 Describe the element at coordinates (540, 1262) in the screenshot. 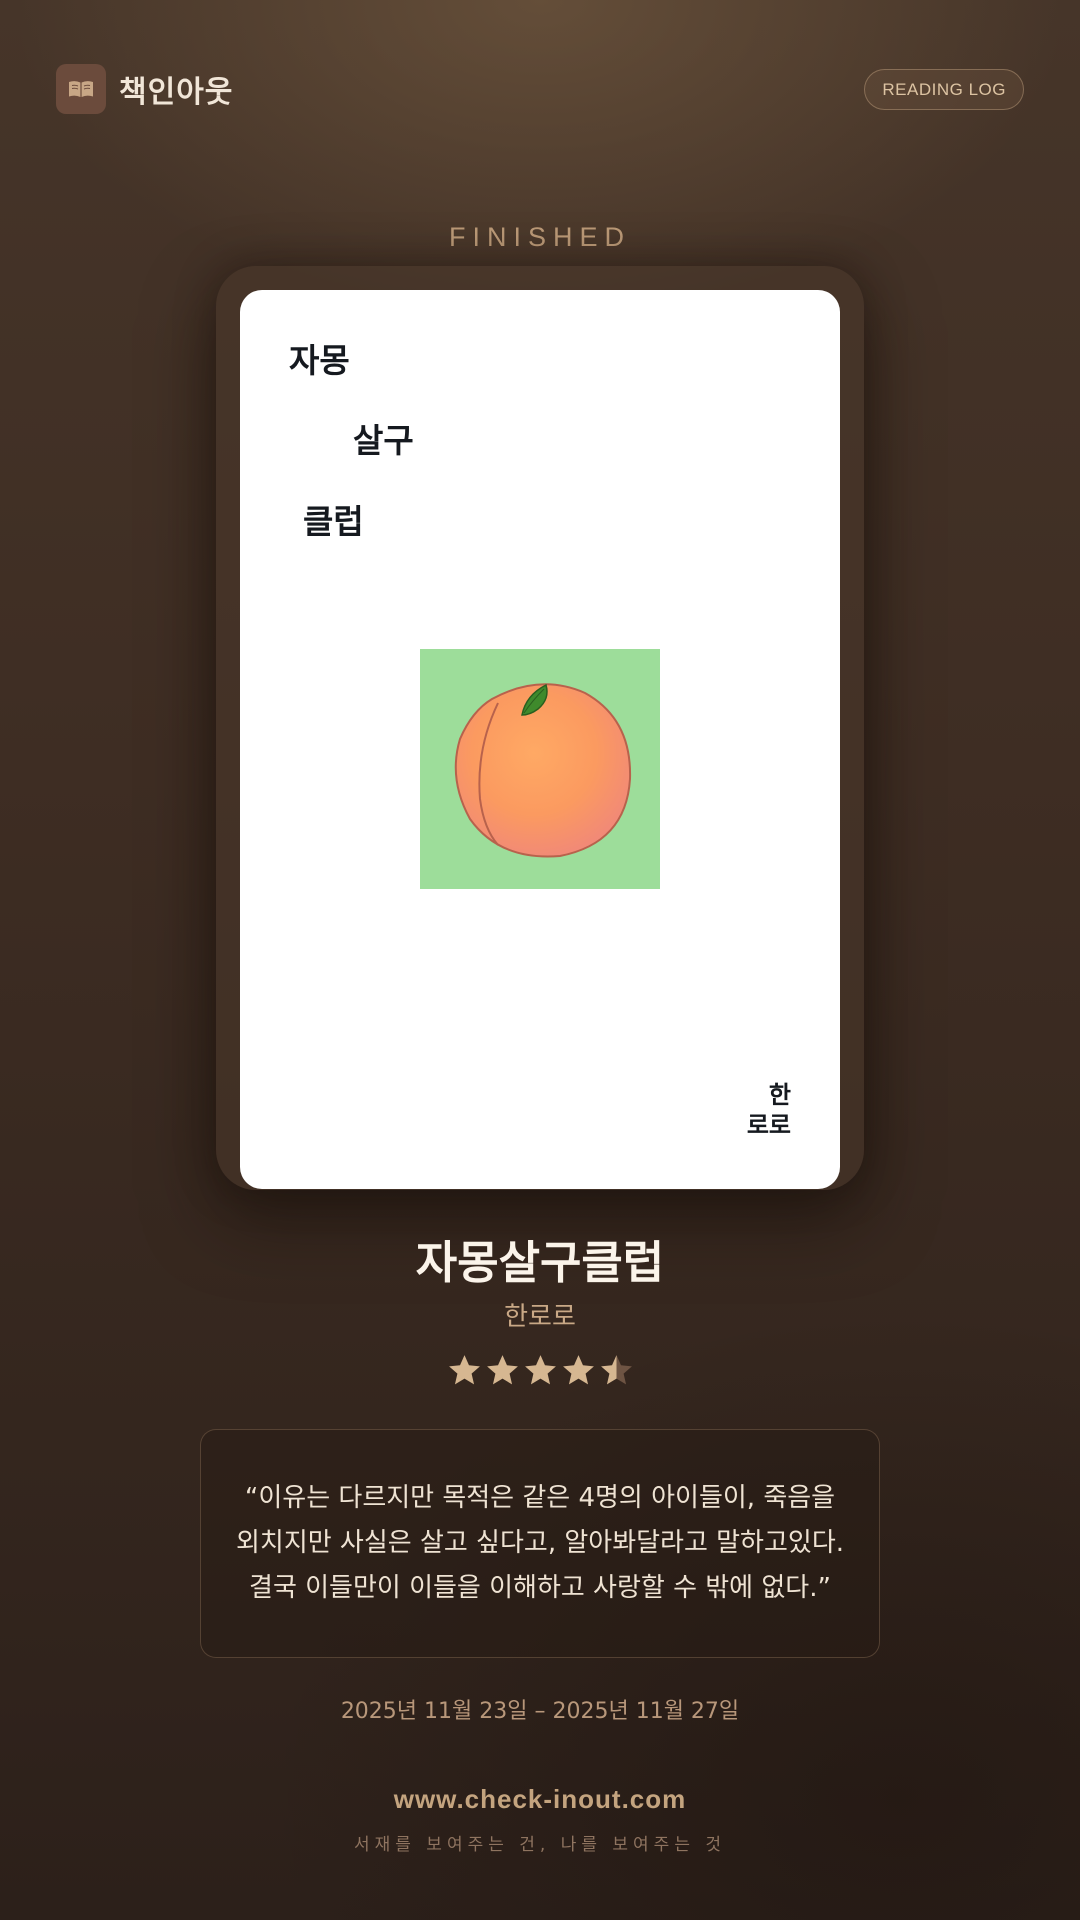

I see `book-title: 자몽살구클럽` at that location.